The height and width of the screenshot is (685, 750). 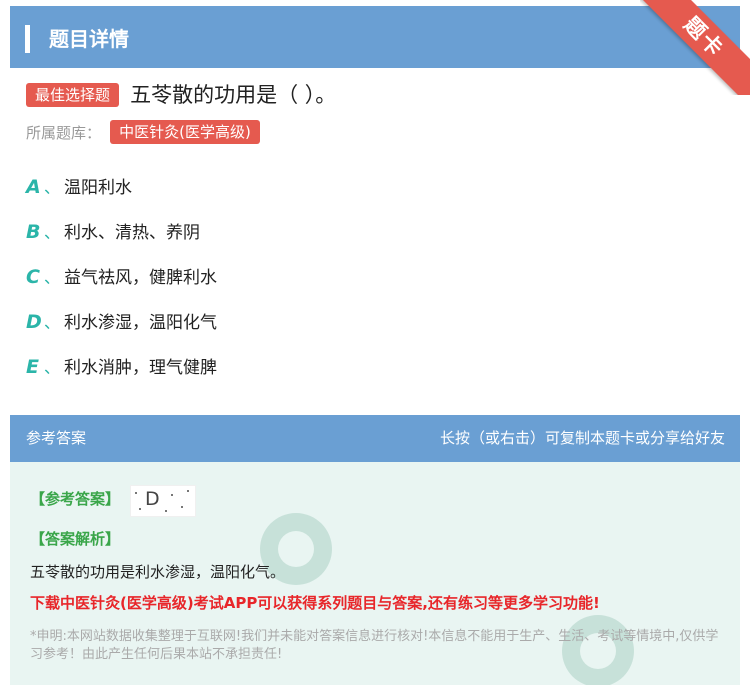 I want to click on ribbon-label: 题卡, so click(x=695, y=47).